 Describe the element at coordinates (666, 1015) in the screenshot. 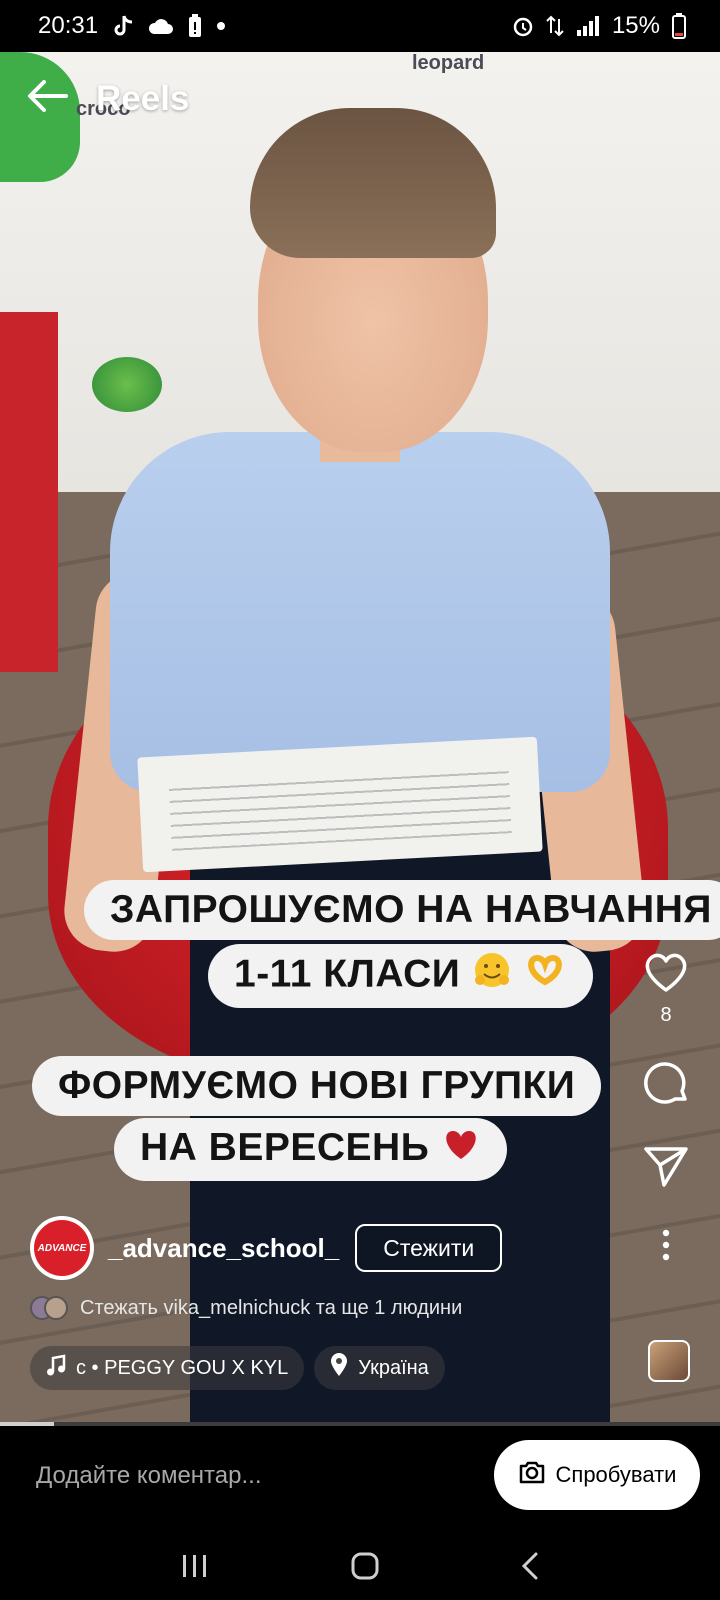

I see `like-count: 8` at that location.